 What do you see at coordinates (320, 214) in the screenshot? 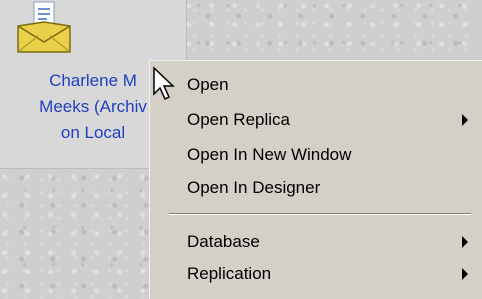
I see `menu-separator` at bounding box center [320, 214].